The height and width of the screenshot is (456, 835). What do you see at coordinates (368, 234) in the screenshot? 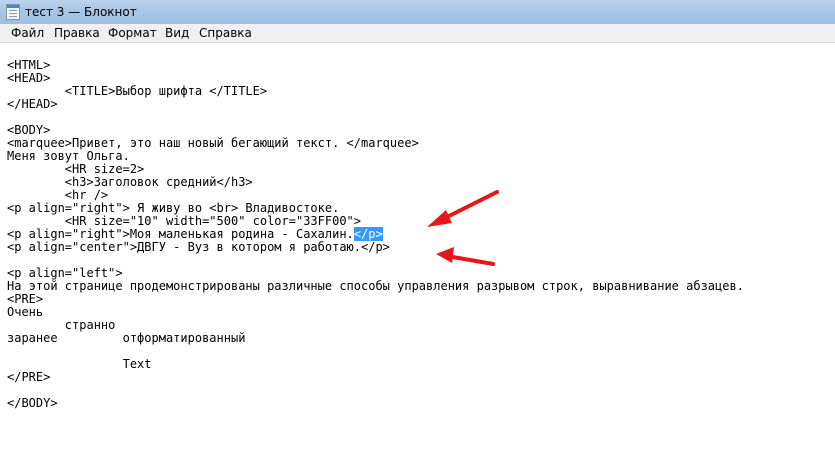
I see `text-selection: </p>` at bounding box center [368, 234].